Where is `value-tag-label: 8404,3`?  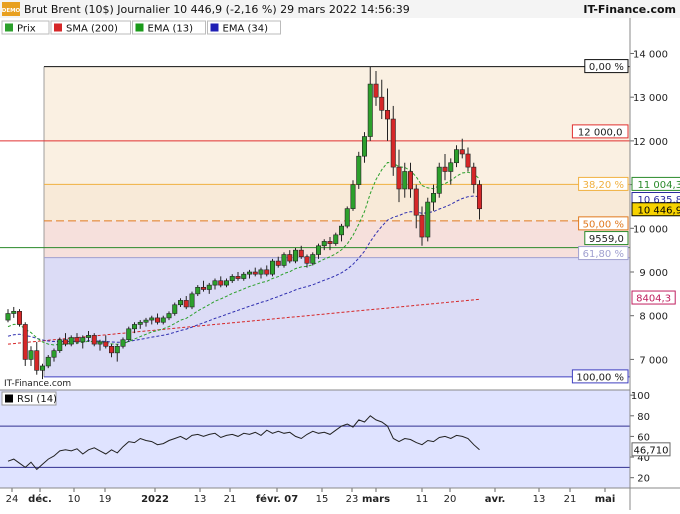
value-tag-label: 8404,3 is located at coordinates (653, 299).